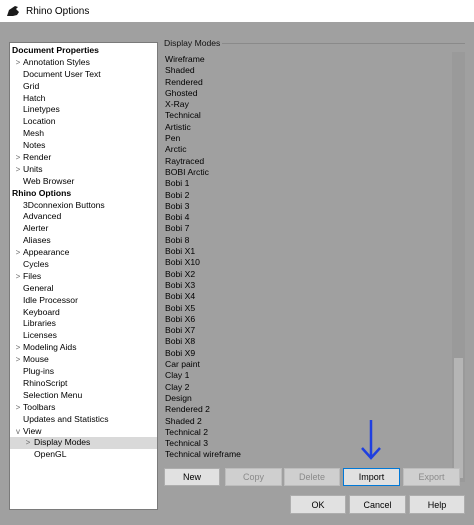 The image size is (474, 525). What do you see at coordinates (253, 477) in the screenshot?
I see `copy-button: Copy` at bounding box center [253, 477].